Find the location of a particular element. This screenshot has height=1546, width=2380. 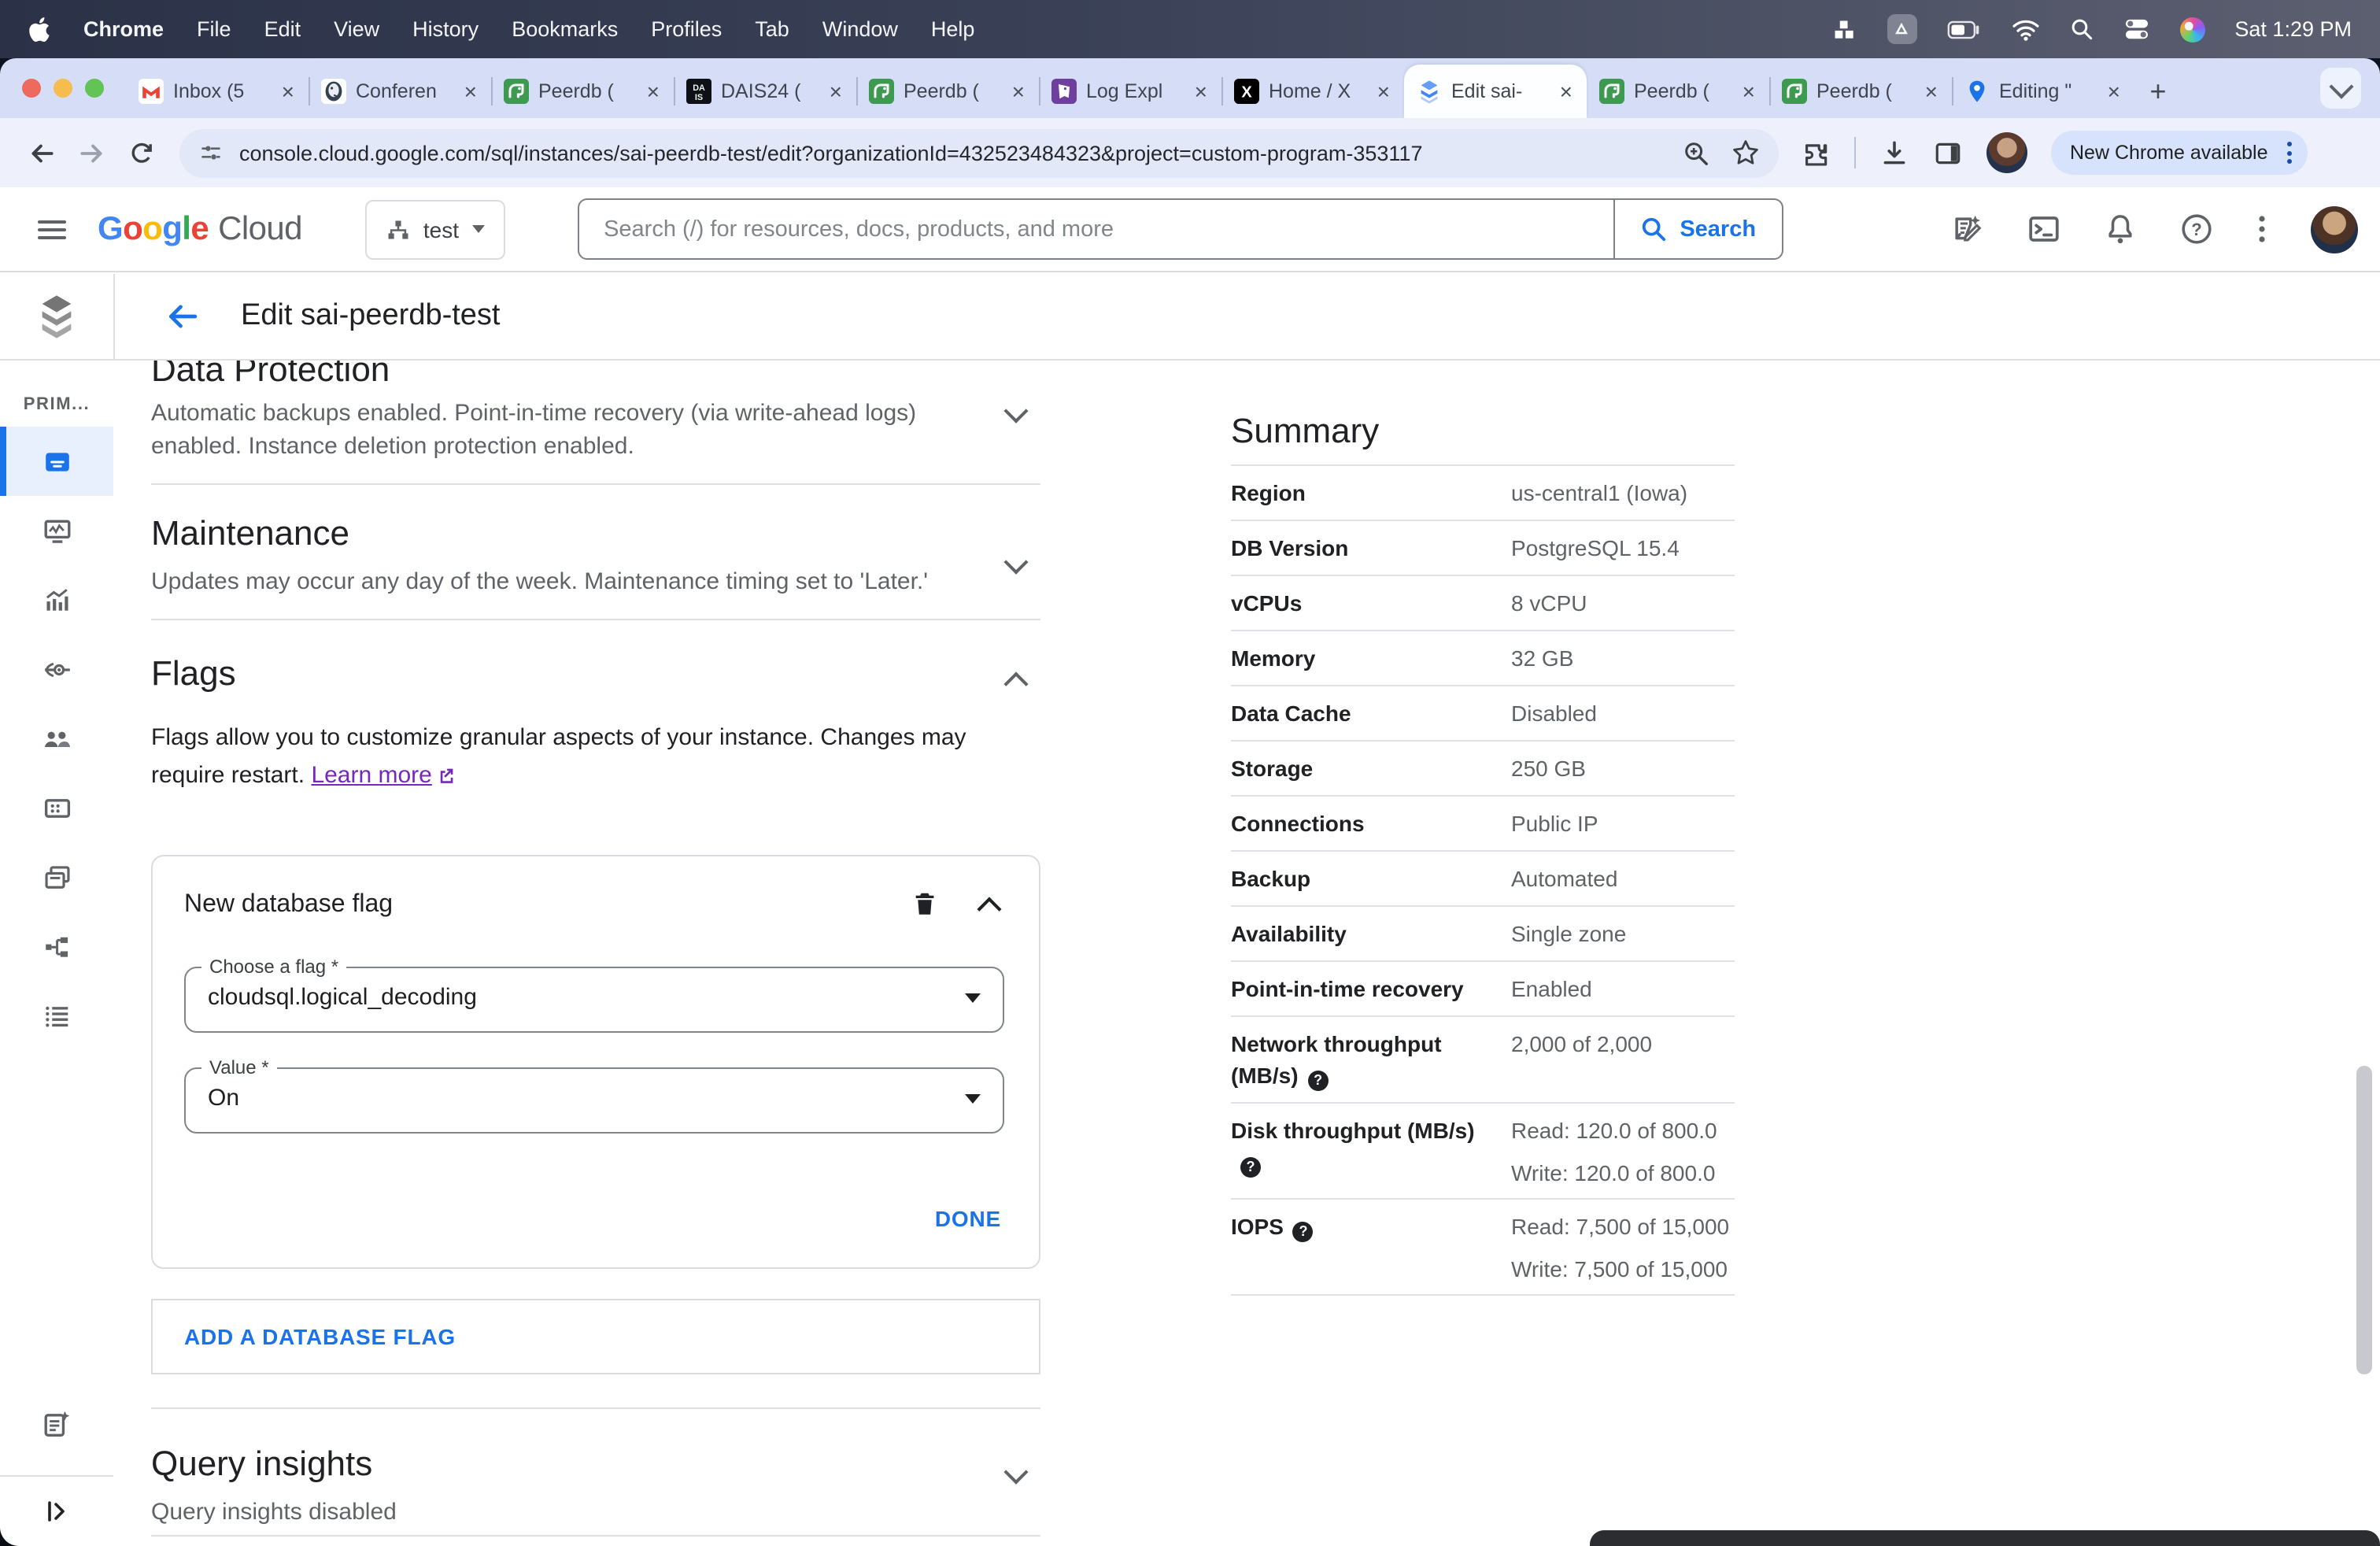

browser-tab-active: Edit sai- × is located at coordinates (1495, 91).